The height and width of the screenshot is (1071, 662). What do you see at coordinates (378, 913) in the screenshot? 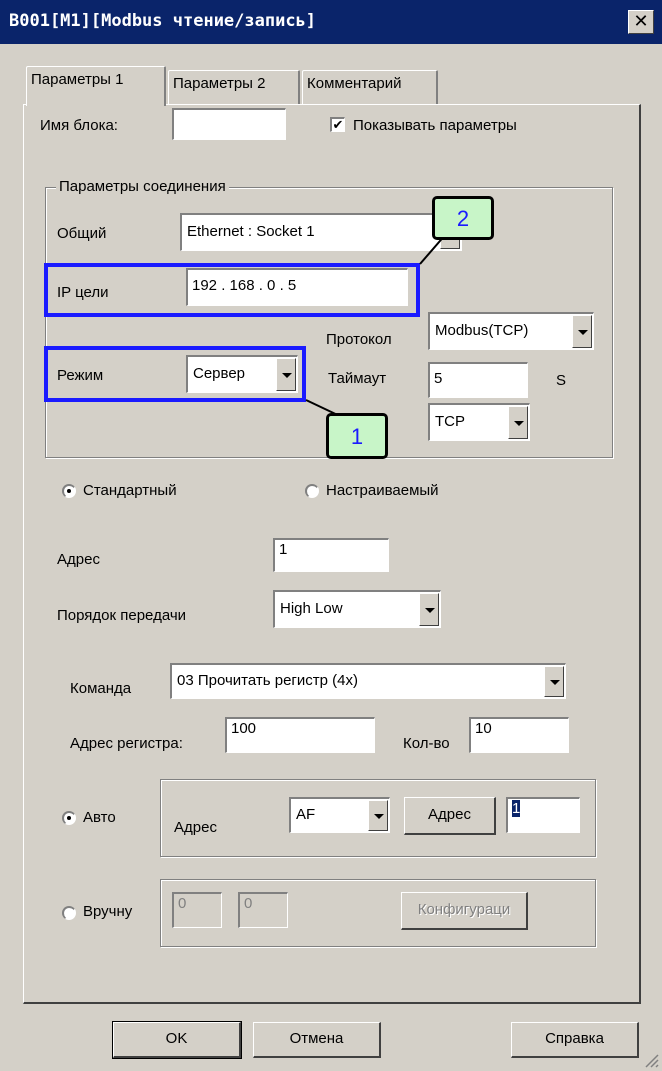
I see `manual-group` at bounding box center [378, 913].